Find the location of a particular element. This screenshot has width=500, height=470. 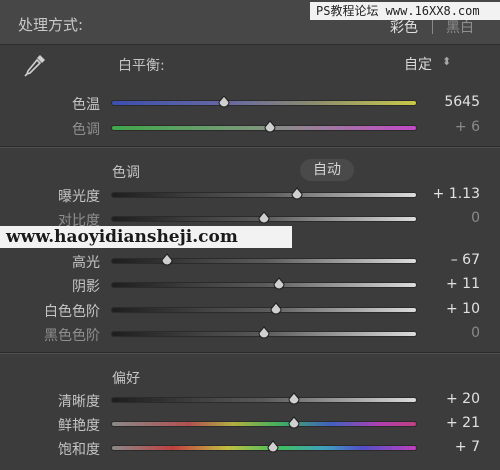

slider-label: 色调 is located at coordinates (86, 130).